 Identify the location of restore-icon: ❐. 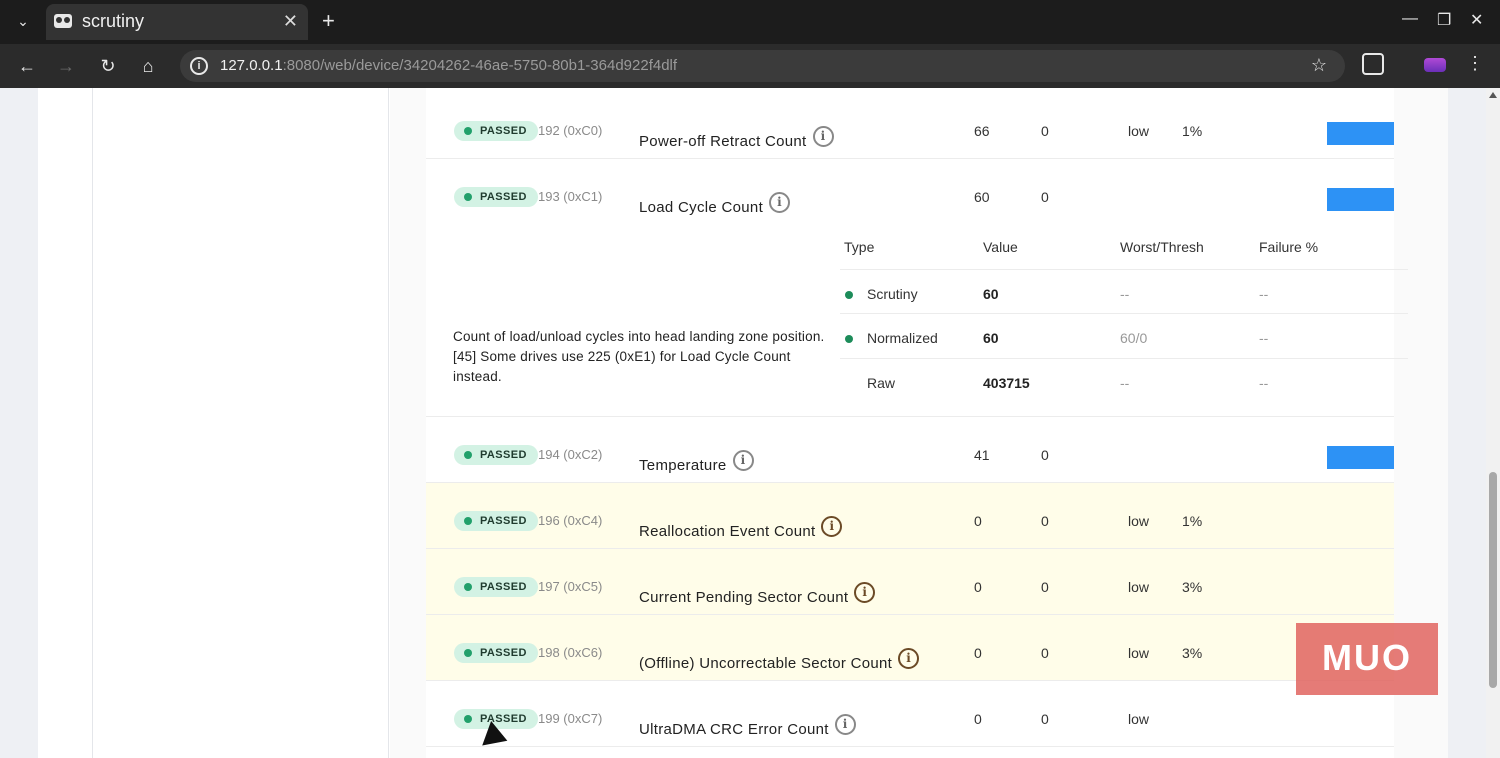
(1444, 20).